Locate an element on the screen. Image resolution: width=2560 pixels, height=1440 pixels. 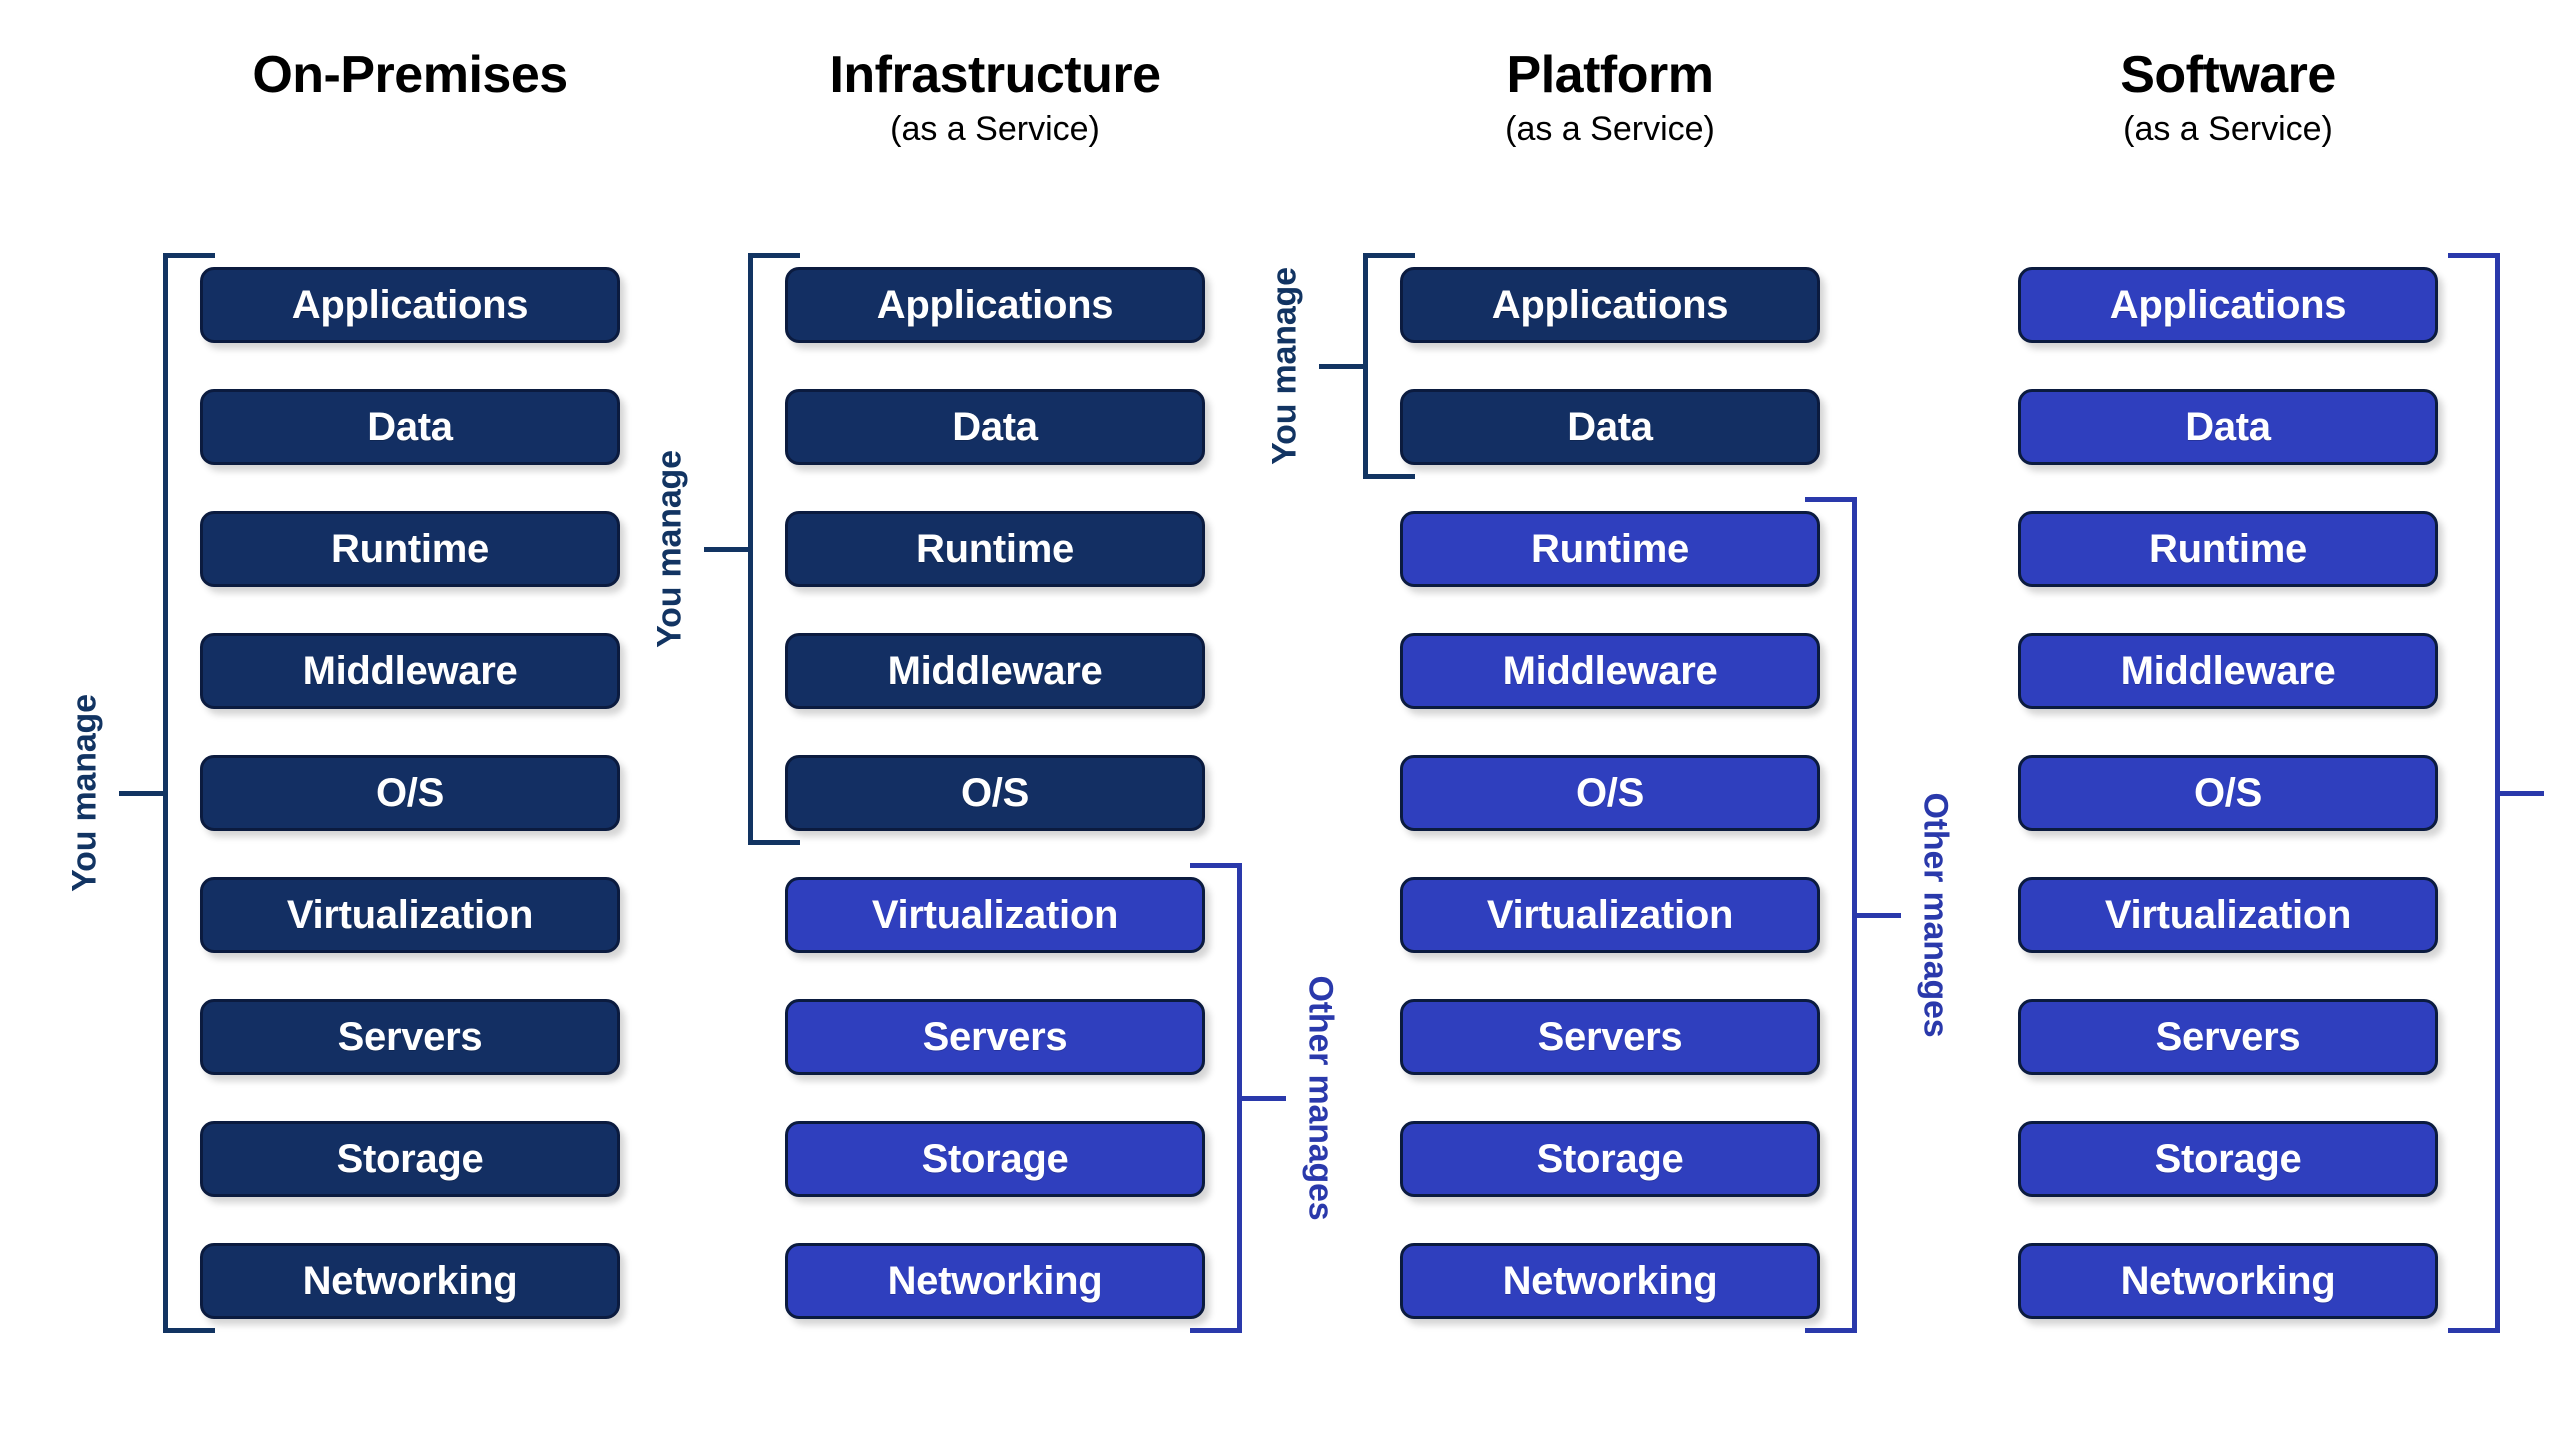
layer-box-paas-storage: Storage is located at coordinates (1610, 1159).